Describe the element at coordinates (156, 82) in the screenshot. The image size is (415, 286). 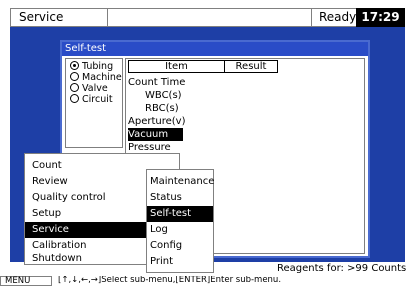
I see `table-row: Count Time` at that location.